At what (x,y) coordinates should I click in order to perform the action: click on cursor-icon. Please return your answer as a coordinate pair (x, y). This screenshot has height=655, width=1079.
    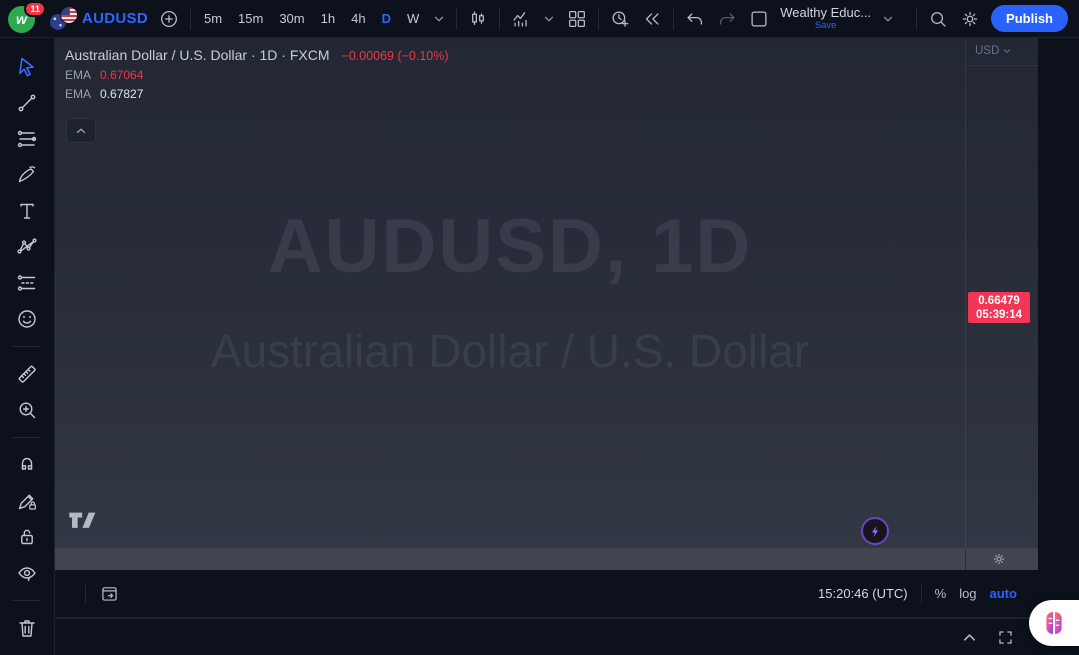
    Looking at the image, I should click on (27, 67).